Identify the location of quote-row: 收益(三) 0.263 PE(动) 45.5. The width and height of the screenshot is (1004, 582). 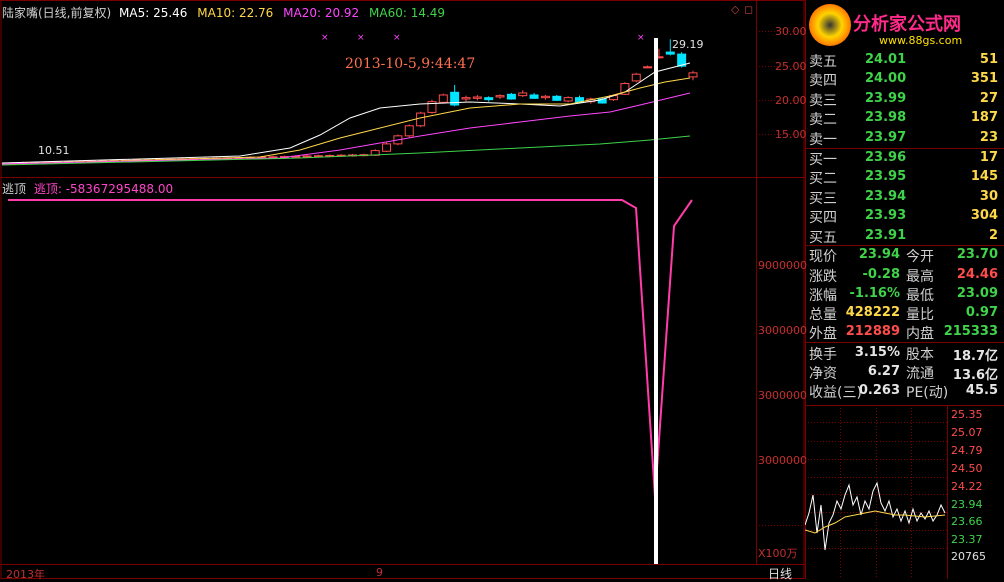
(904, 391).